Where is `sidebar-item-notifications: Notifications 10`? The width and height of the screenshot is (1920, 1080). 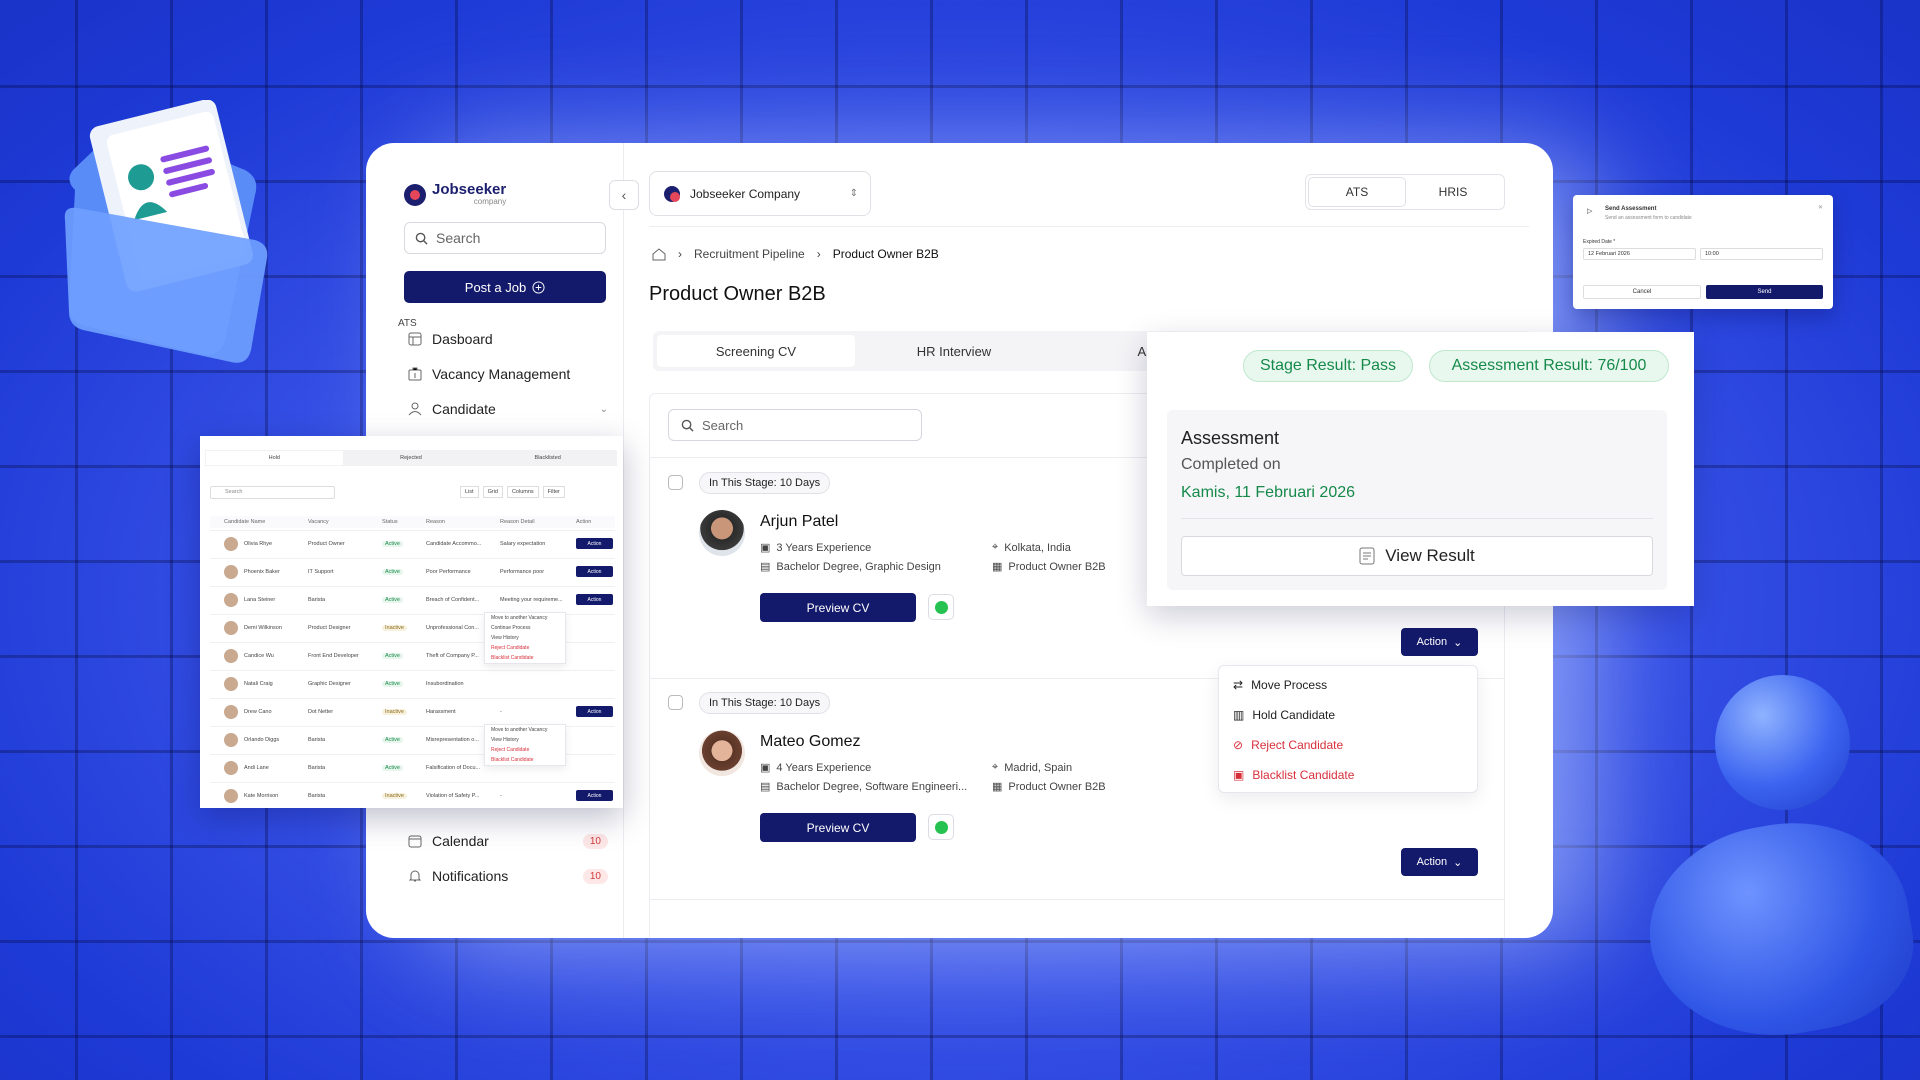 sidebar-item-notifications: Notifications 10 is located at coordinates (508, 876).